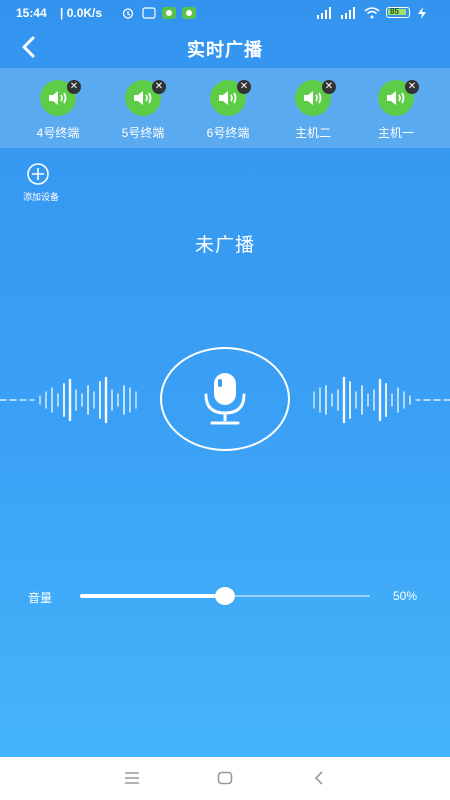 The image size is (450, 800). Describe the element at coordinates (38, 174) in the screenshot. I see `add-circle-icon` at that location.